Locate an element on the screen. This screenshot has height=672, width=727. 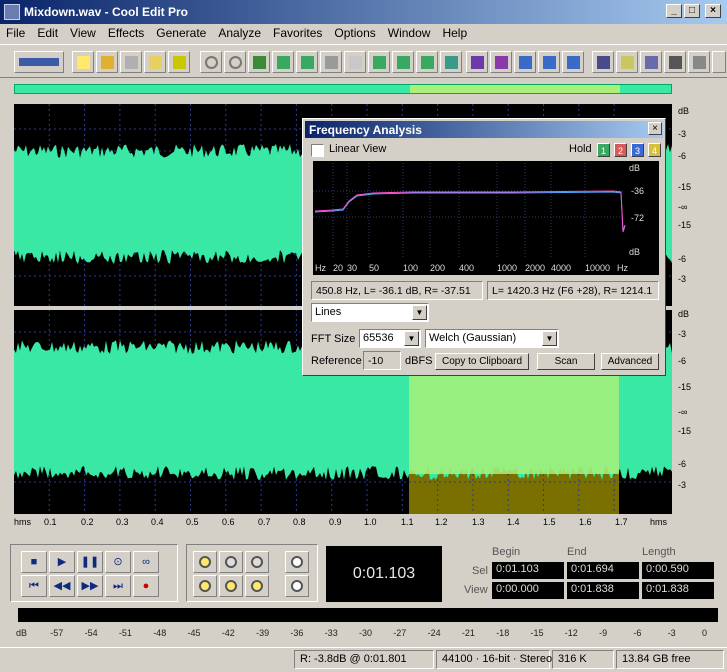
zoom-controls is located at coordinates (252, 573).